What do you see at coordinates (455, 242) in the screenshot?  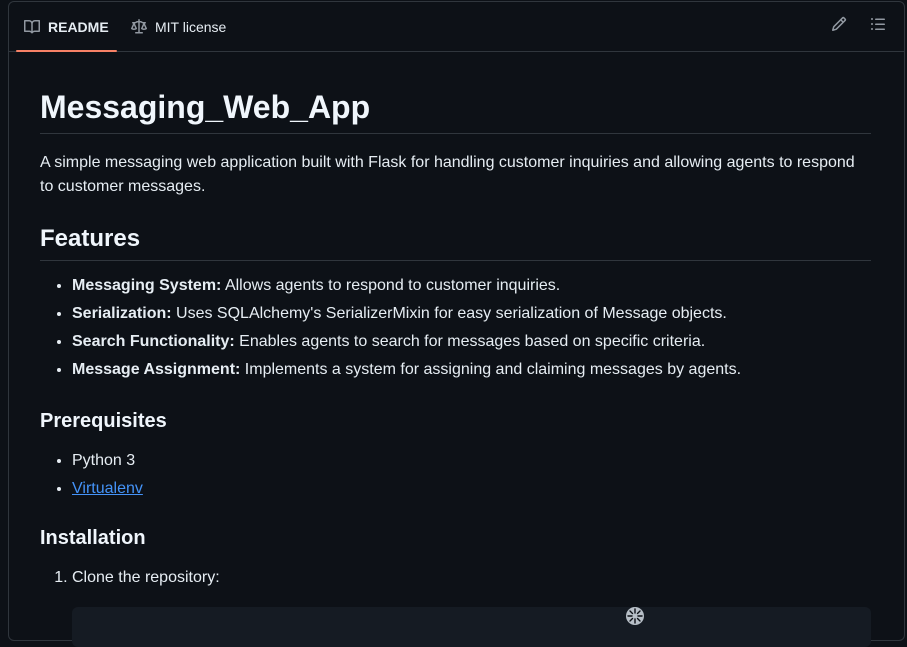 I see `features-heading: Features` at bounding box center [455, 242].